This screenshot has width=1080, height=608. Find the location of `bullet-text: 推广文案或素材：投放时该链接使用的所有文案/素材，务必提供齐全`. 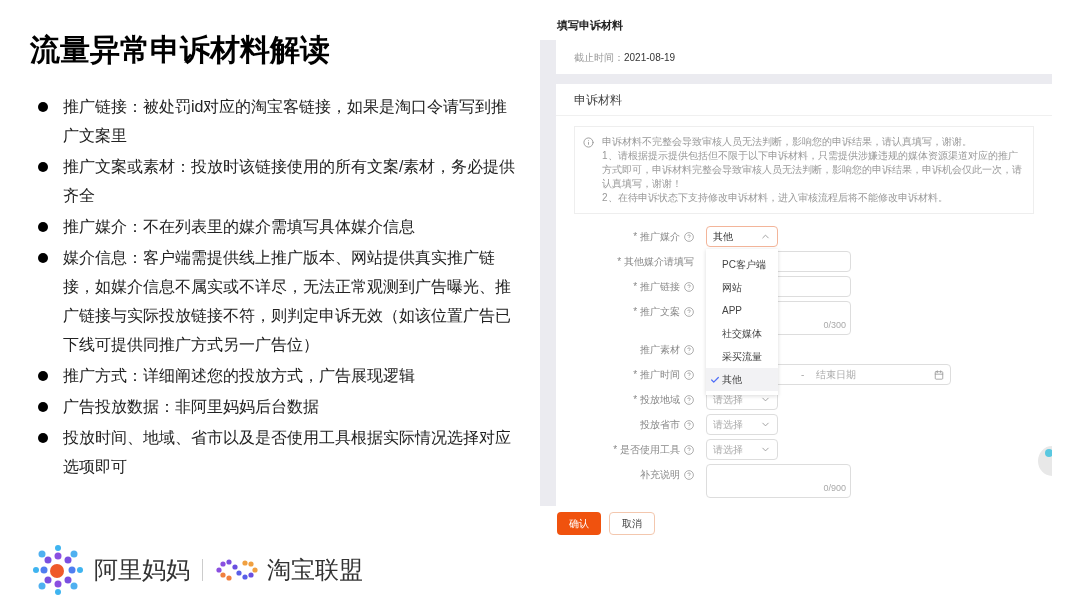

bullet-text: 推广文案或素材：投放时该链接使用的所有文案/素材，务必提供齐全 is located at coordinates (290, 181).